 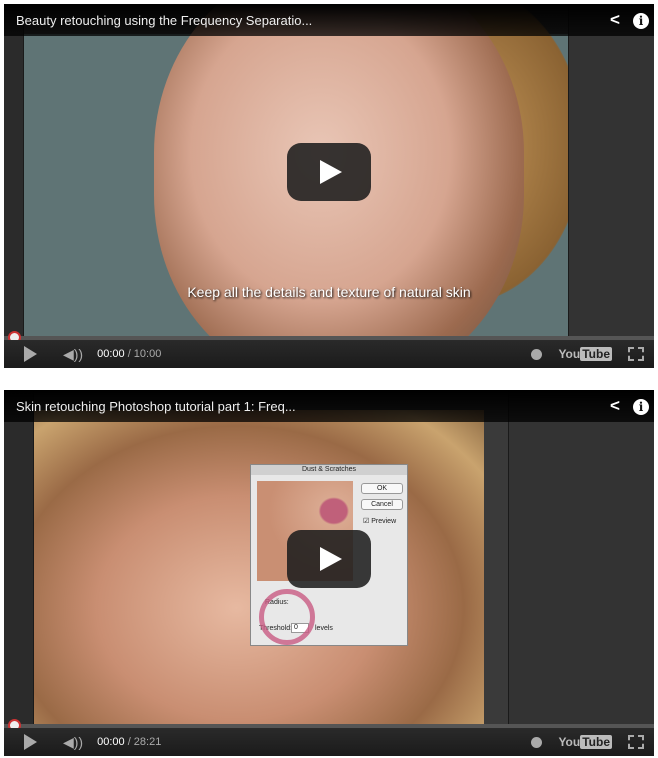 I want to click on threshold-unit: levels, so click(x=324, y=628).